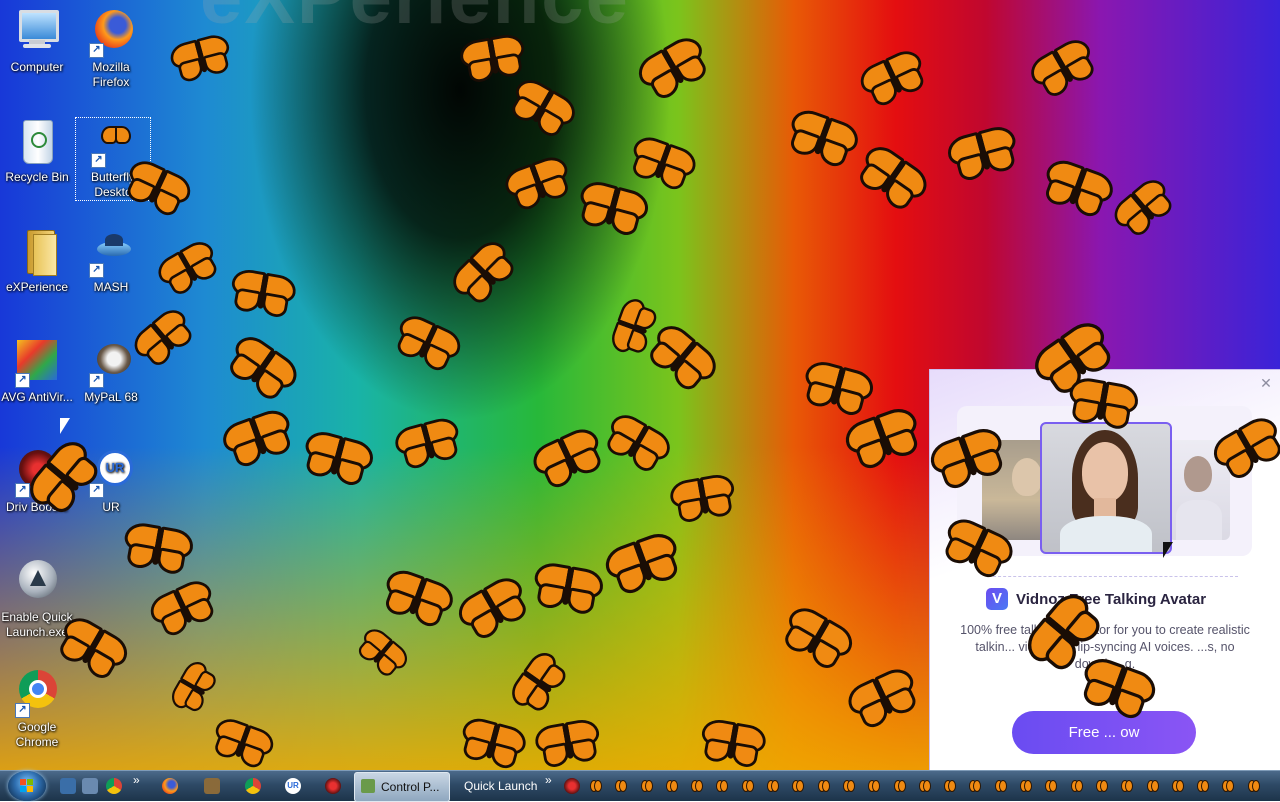 The height and width of the screenshot is (802, 1280). I want to click on chrome-icon, so click(114, 786).